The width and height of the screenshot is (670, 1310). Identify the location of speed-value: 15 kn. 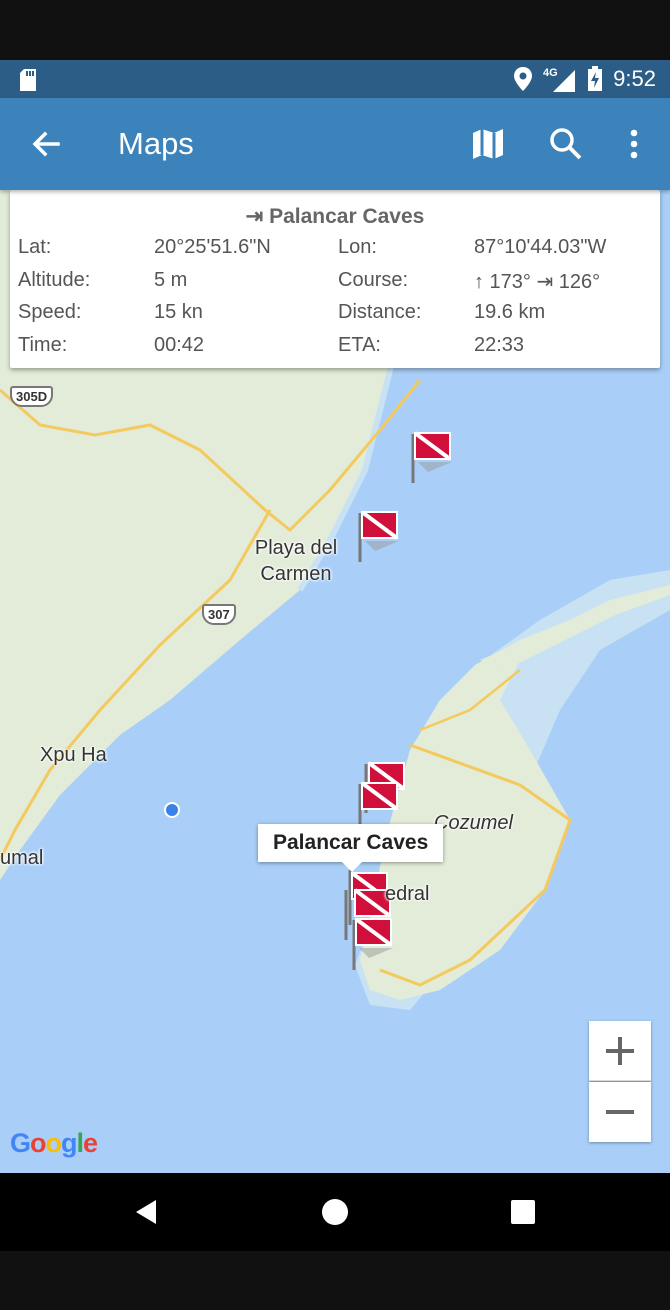
(178, 312).